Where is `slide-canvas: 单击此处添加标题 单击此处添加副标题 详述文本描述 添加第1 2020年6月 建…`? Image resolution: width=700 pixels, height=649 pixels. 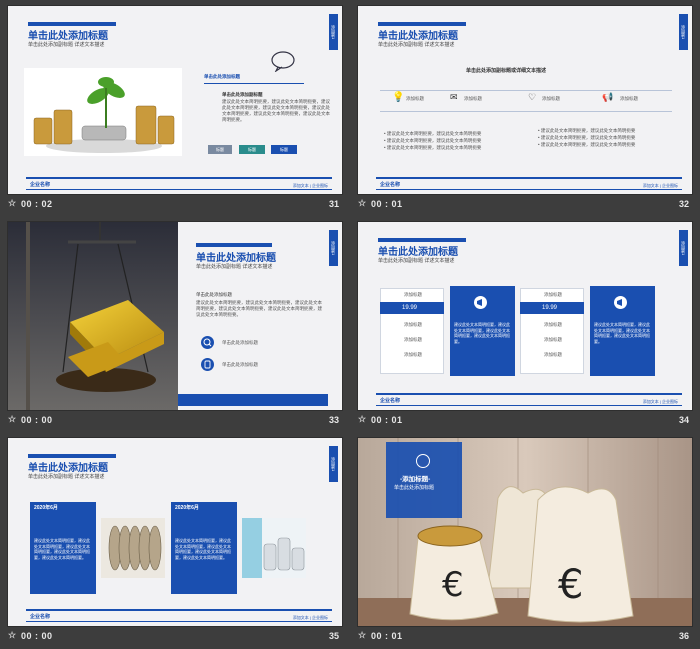 slide-canvas: 单击此处添加标题 单击此处添加副标题 详述文本描述 添加第1 2020年6月 建… is located at coordinates (175, 532).